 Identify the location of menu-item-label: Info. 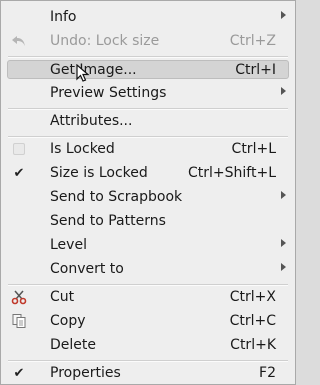
(63, 17).